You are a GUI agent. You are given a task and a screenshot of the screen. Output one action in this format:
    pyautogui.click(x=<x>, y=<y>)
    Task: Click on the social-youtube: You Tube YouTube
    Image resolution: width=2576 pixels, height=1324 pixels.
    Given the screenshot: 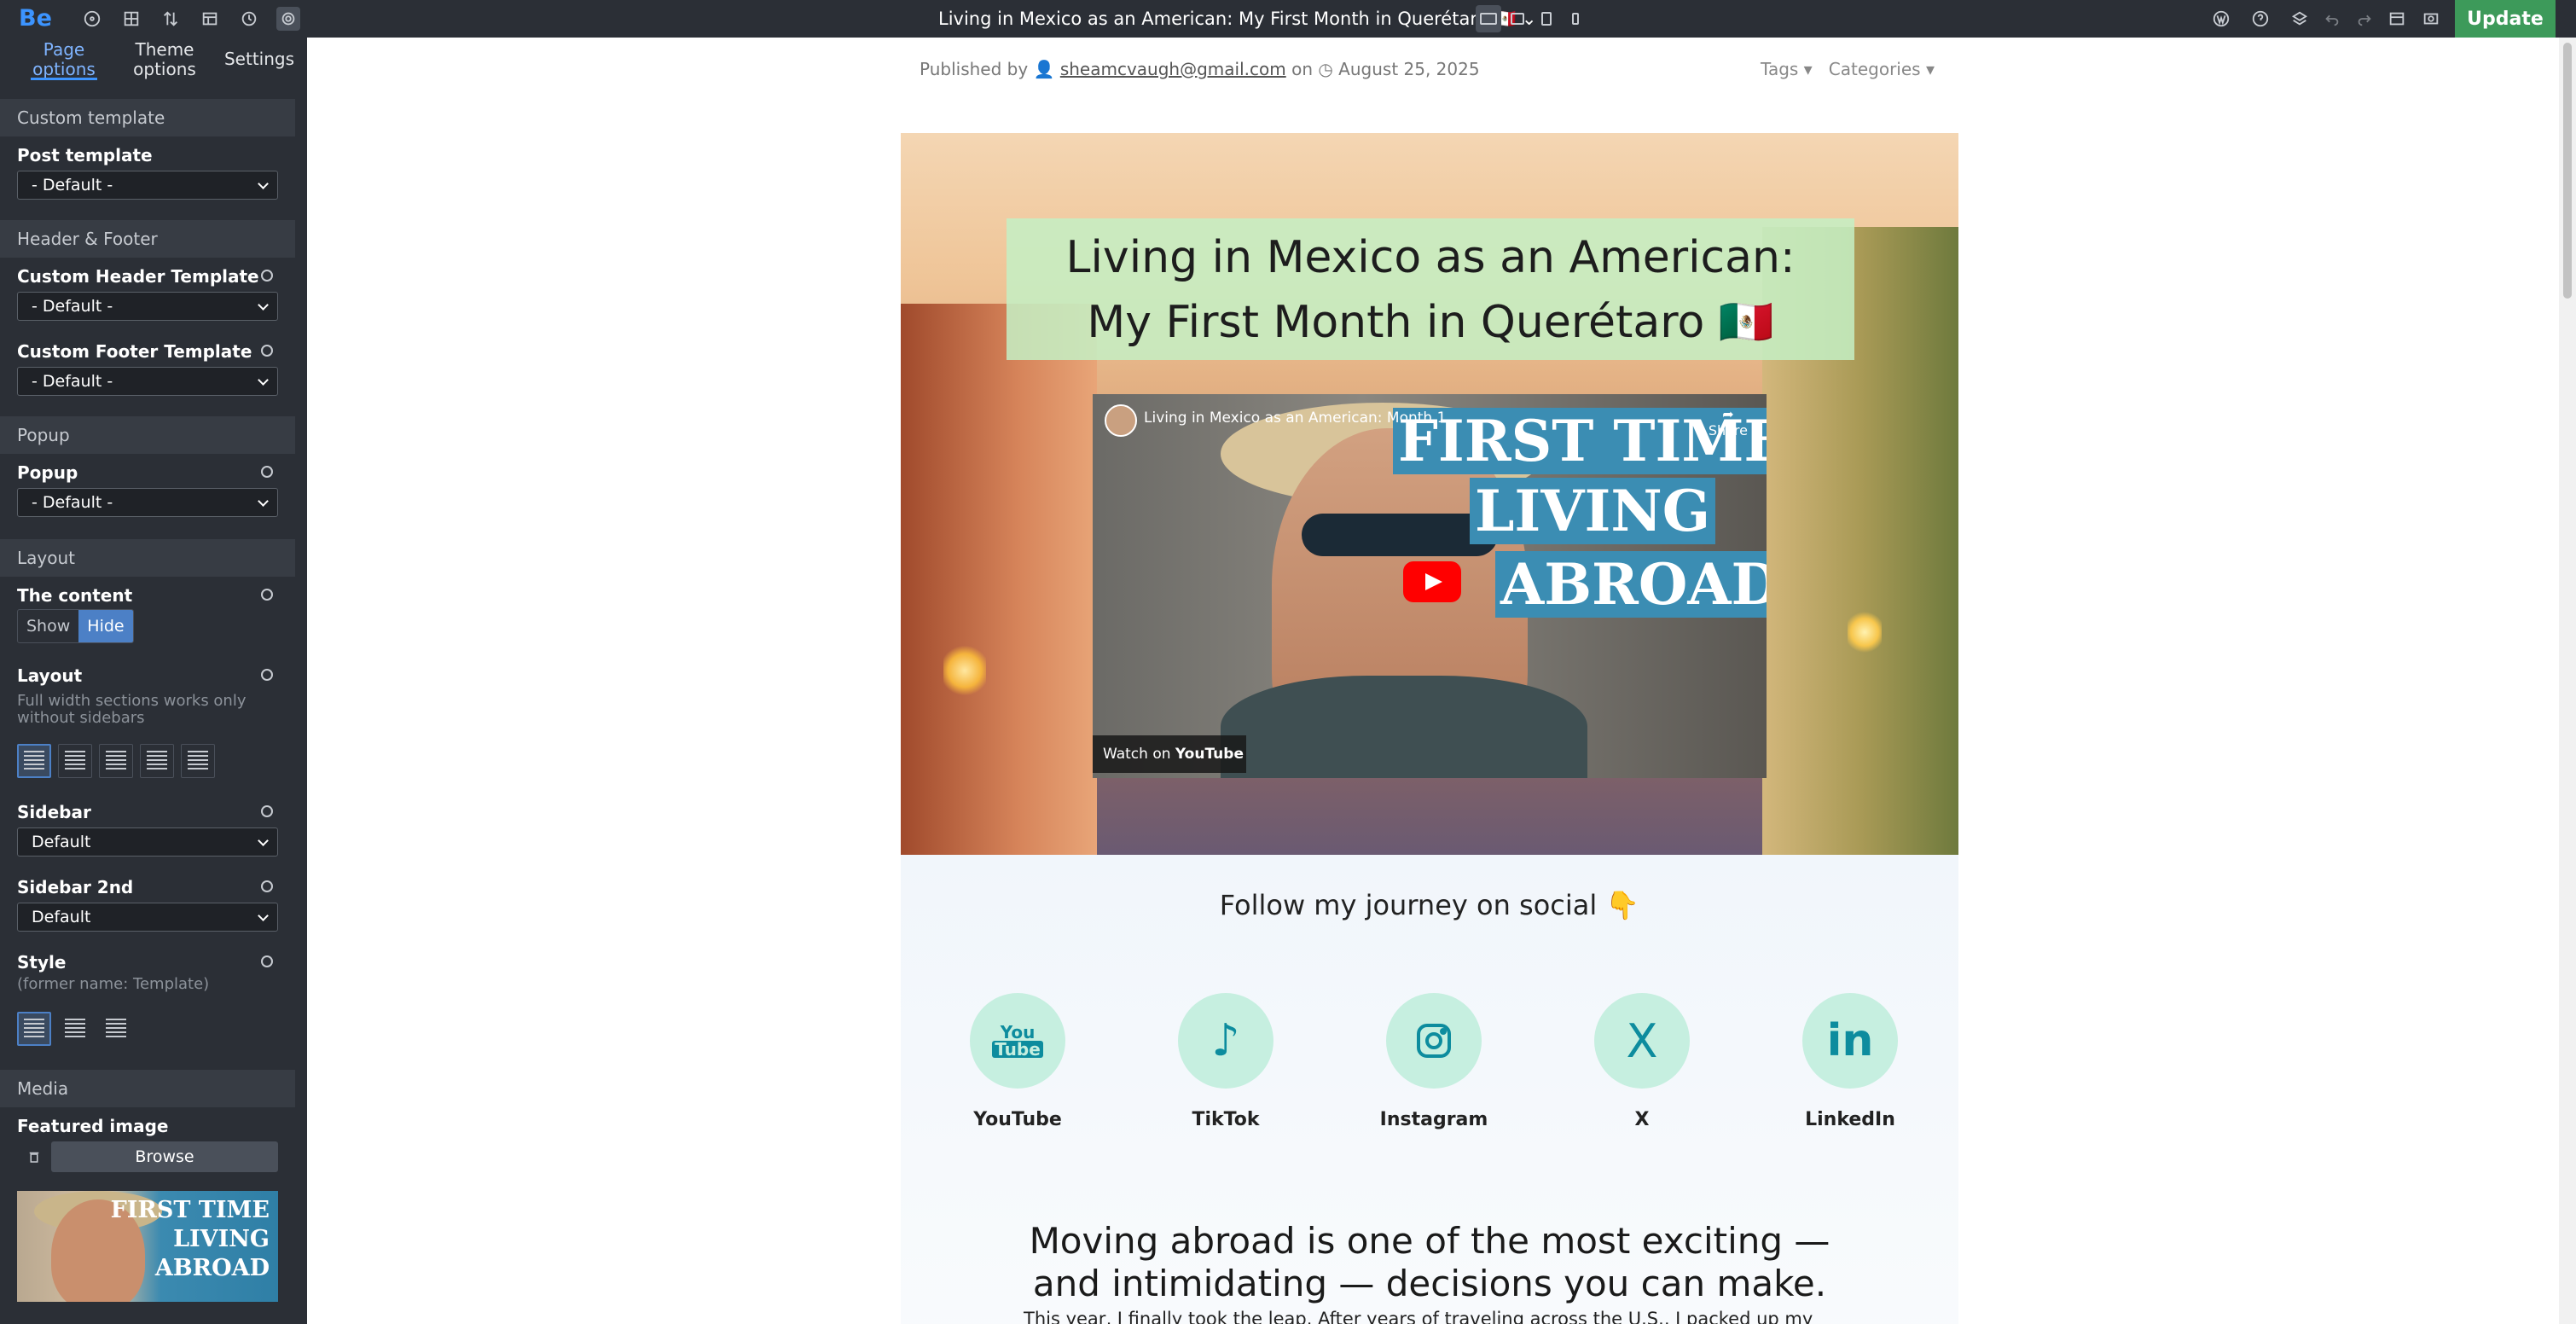 What is the action you would take?
    pyautogui.click(x=1017, y=1061)
    